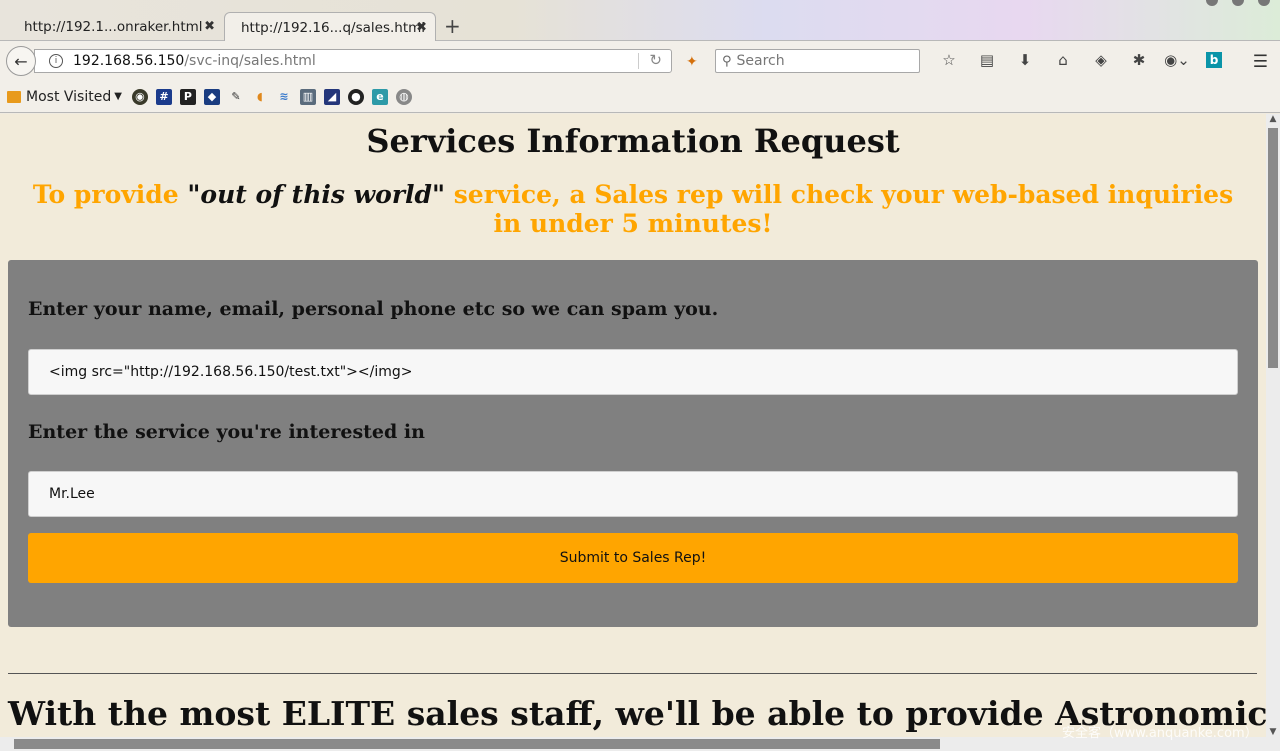 The width and height of the screenshot is (1280, 751). What do you see at coordinates (1212, 3) in the screenshot?
I see `minimize-icon` at bounding box center [1212, 3].